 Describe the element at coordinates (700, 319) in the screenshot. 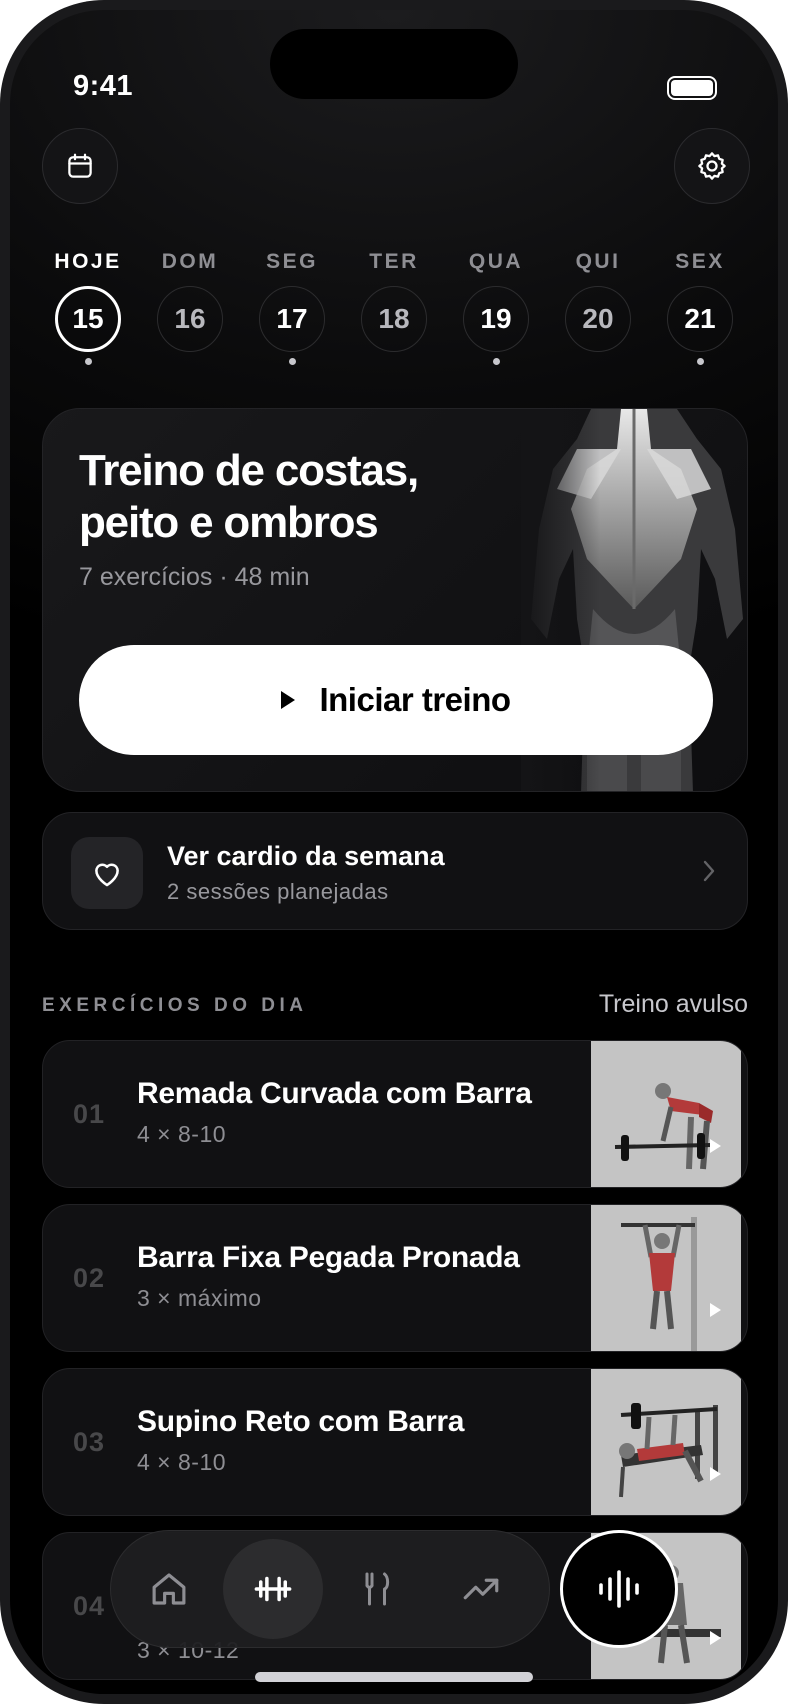

I see `day-number: 21` at that location.